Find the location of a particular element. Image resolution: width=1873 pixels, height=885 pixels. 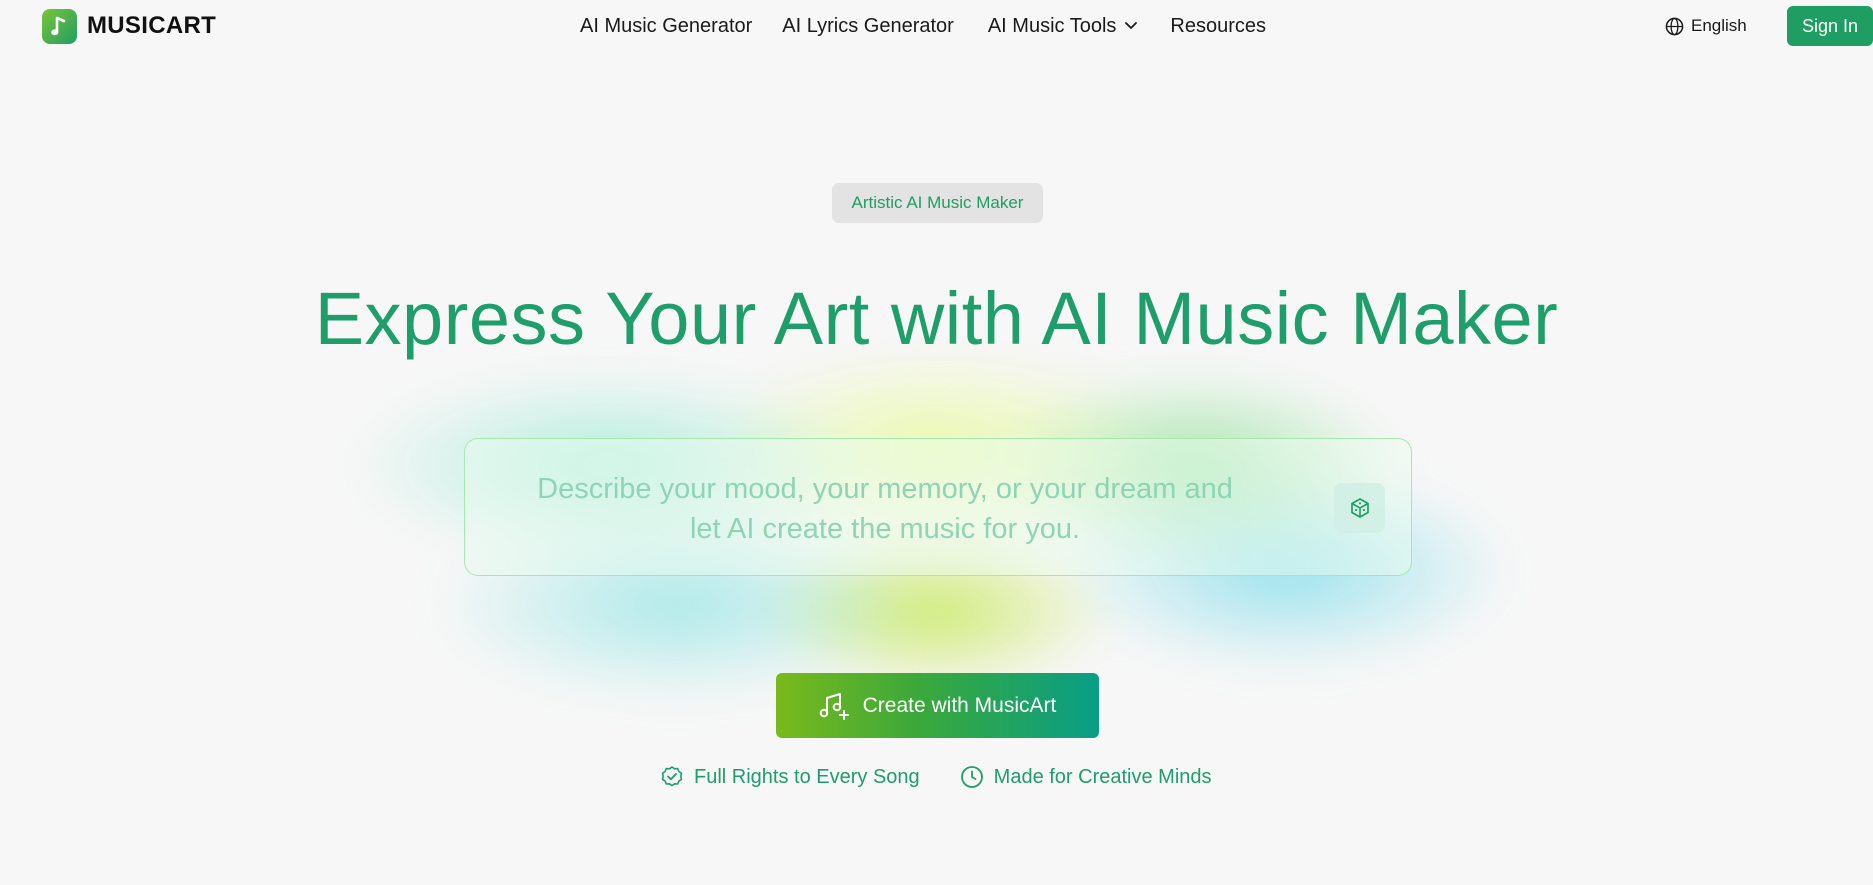

dice-icon is located at coordinates (1359, 508).